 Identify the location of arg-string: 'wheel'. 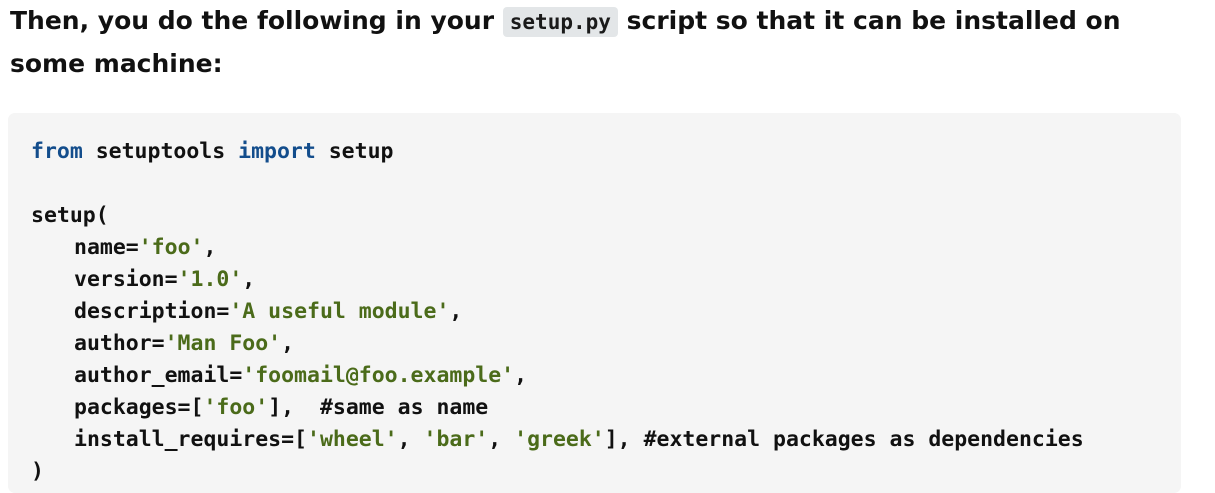
(352, 439).